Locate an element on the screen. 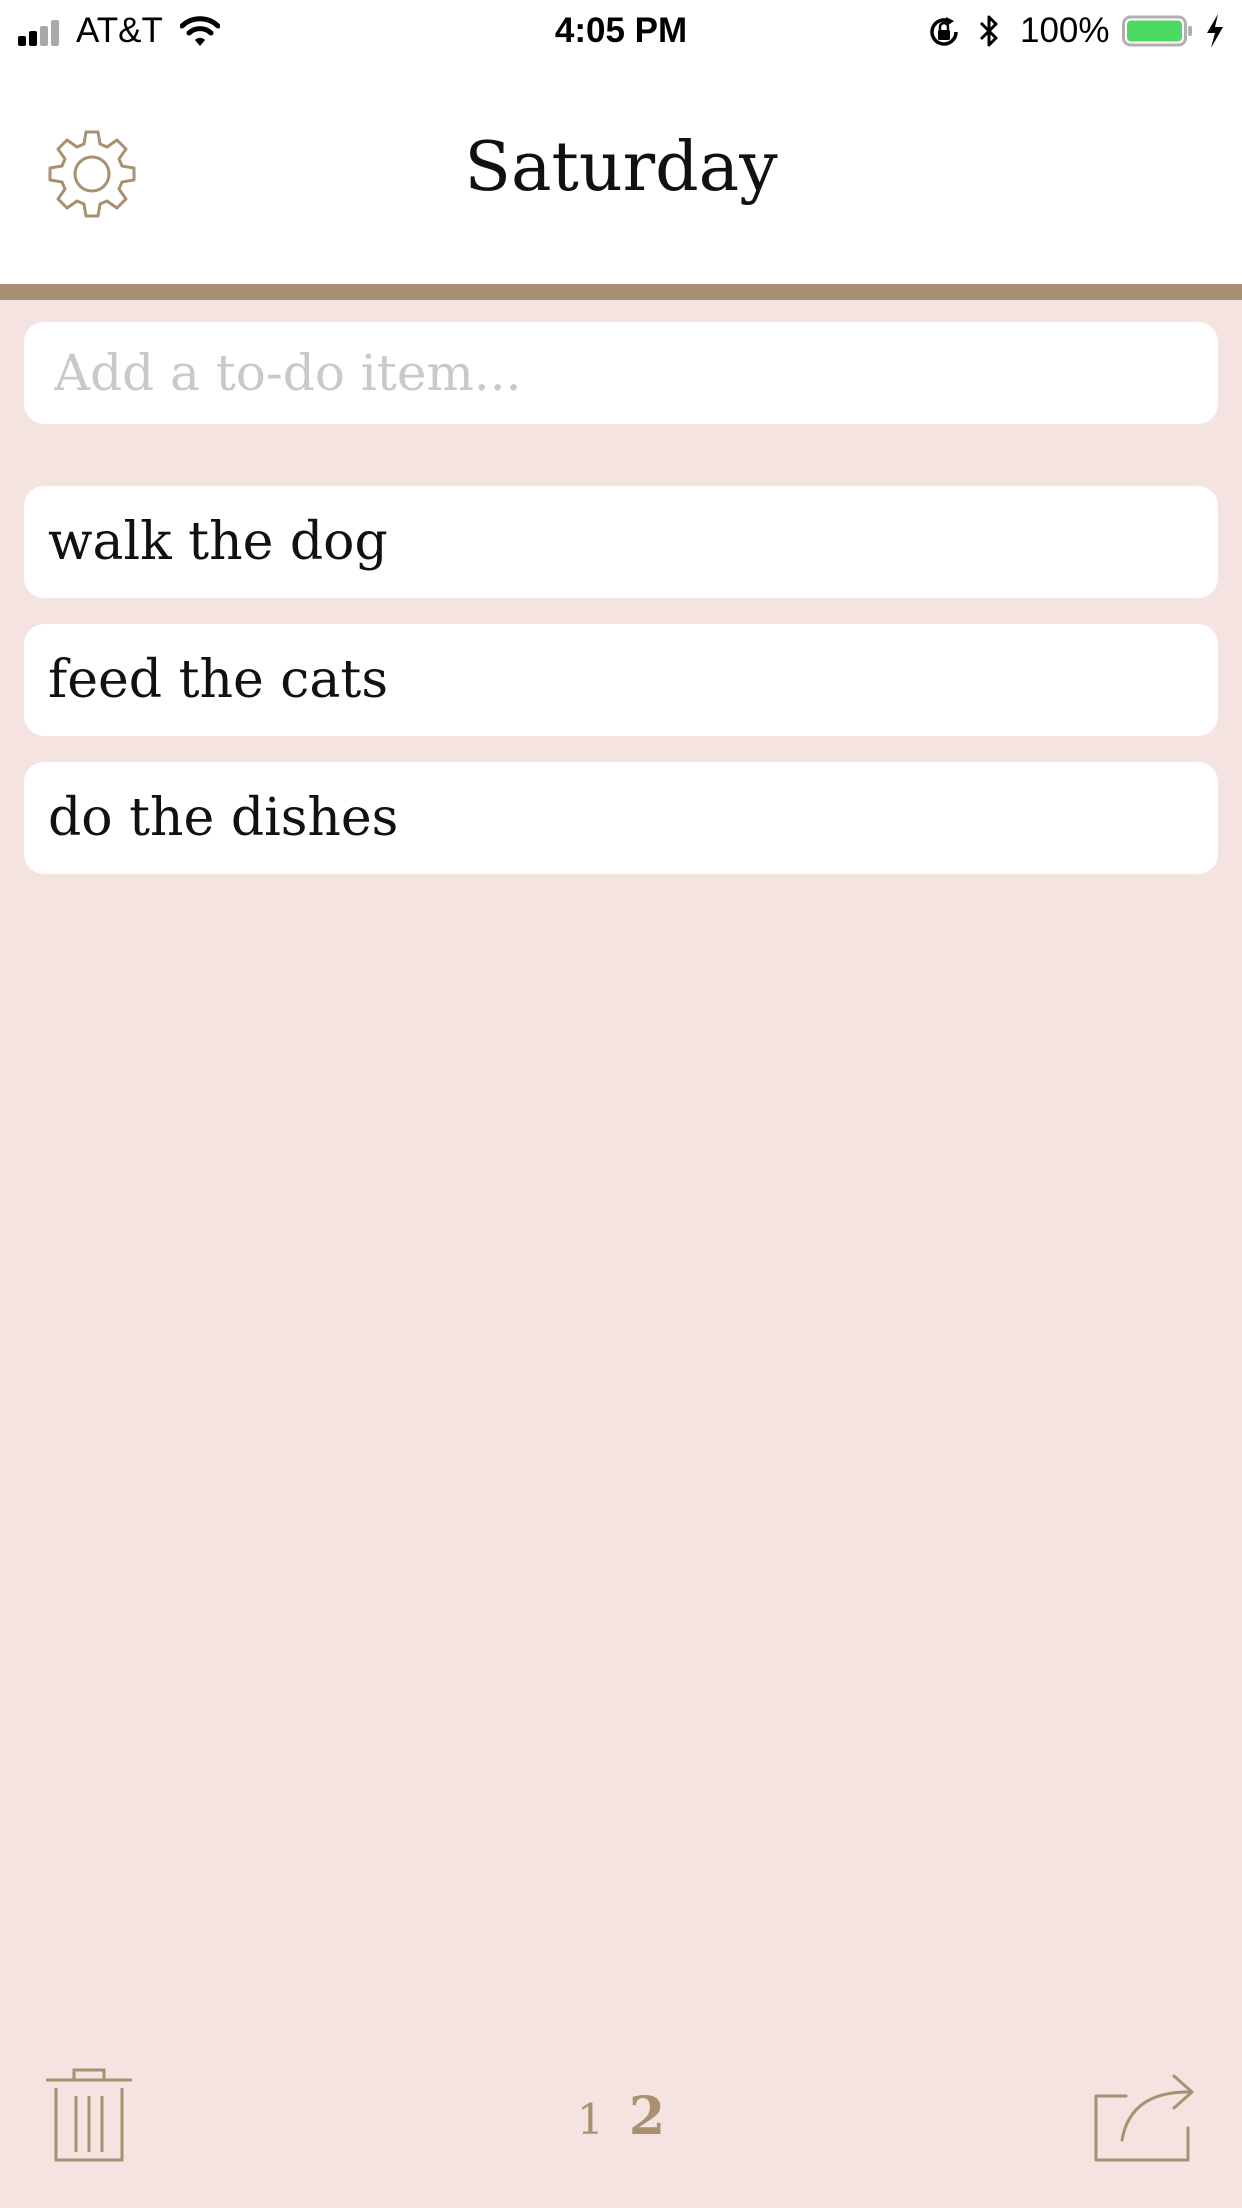  charging-bolt-icon is located at coordinates (1215, 31).